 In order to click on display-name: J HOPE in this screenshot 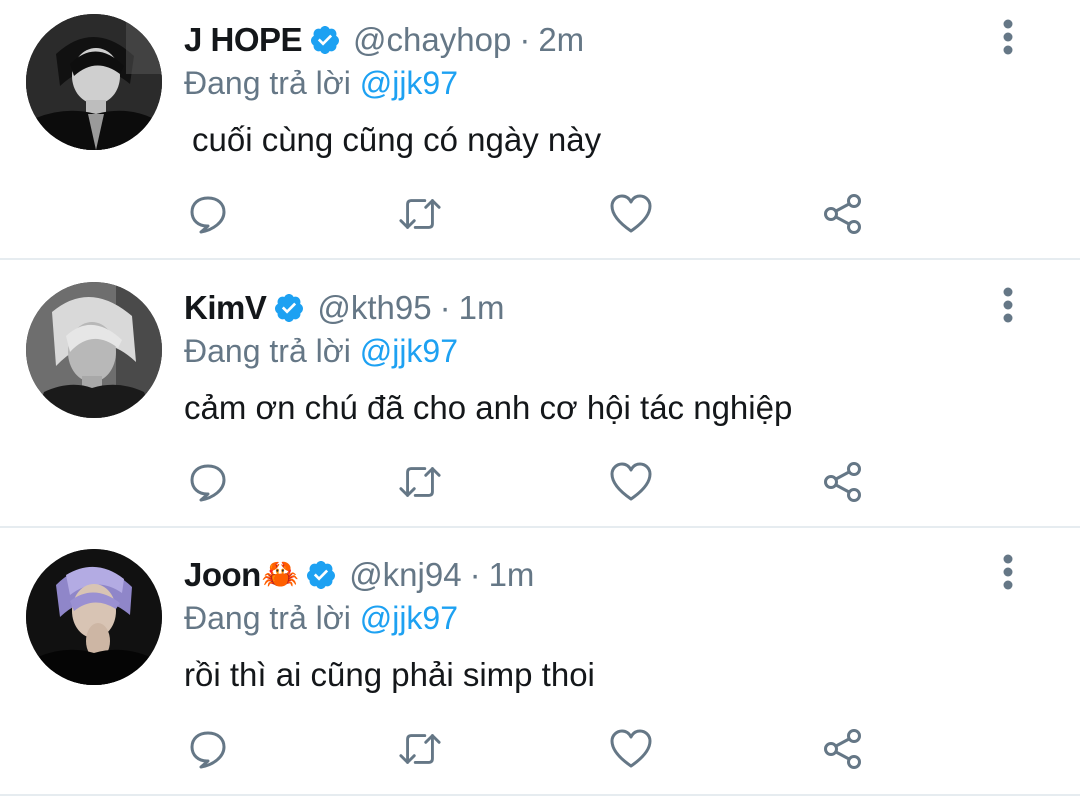, I will do `click(243, 40)`.